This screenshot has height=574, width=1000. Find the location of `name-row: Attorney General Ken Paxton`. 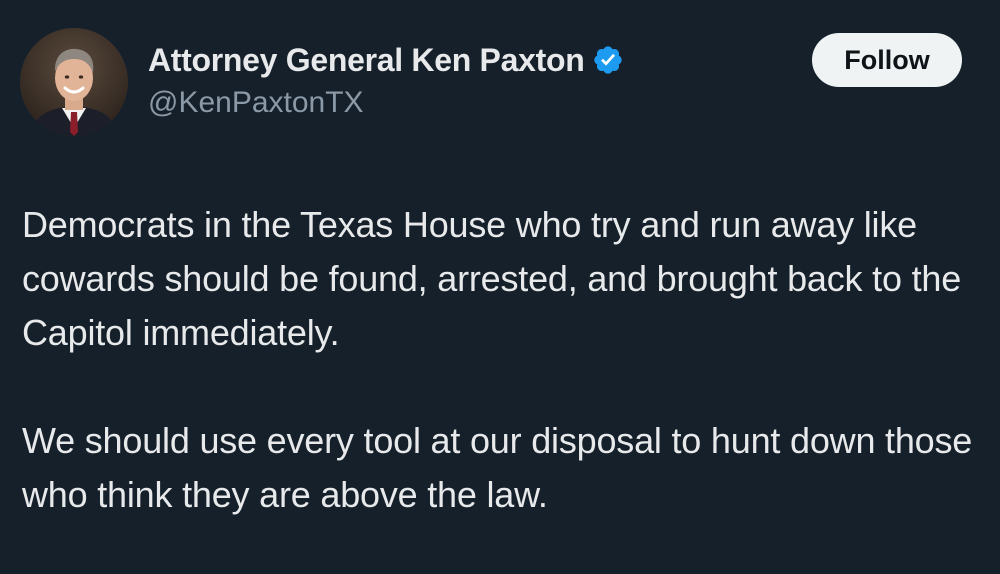

name-row: Attorney General Ken Paxton is located at coordinates (386, 60).